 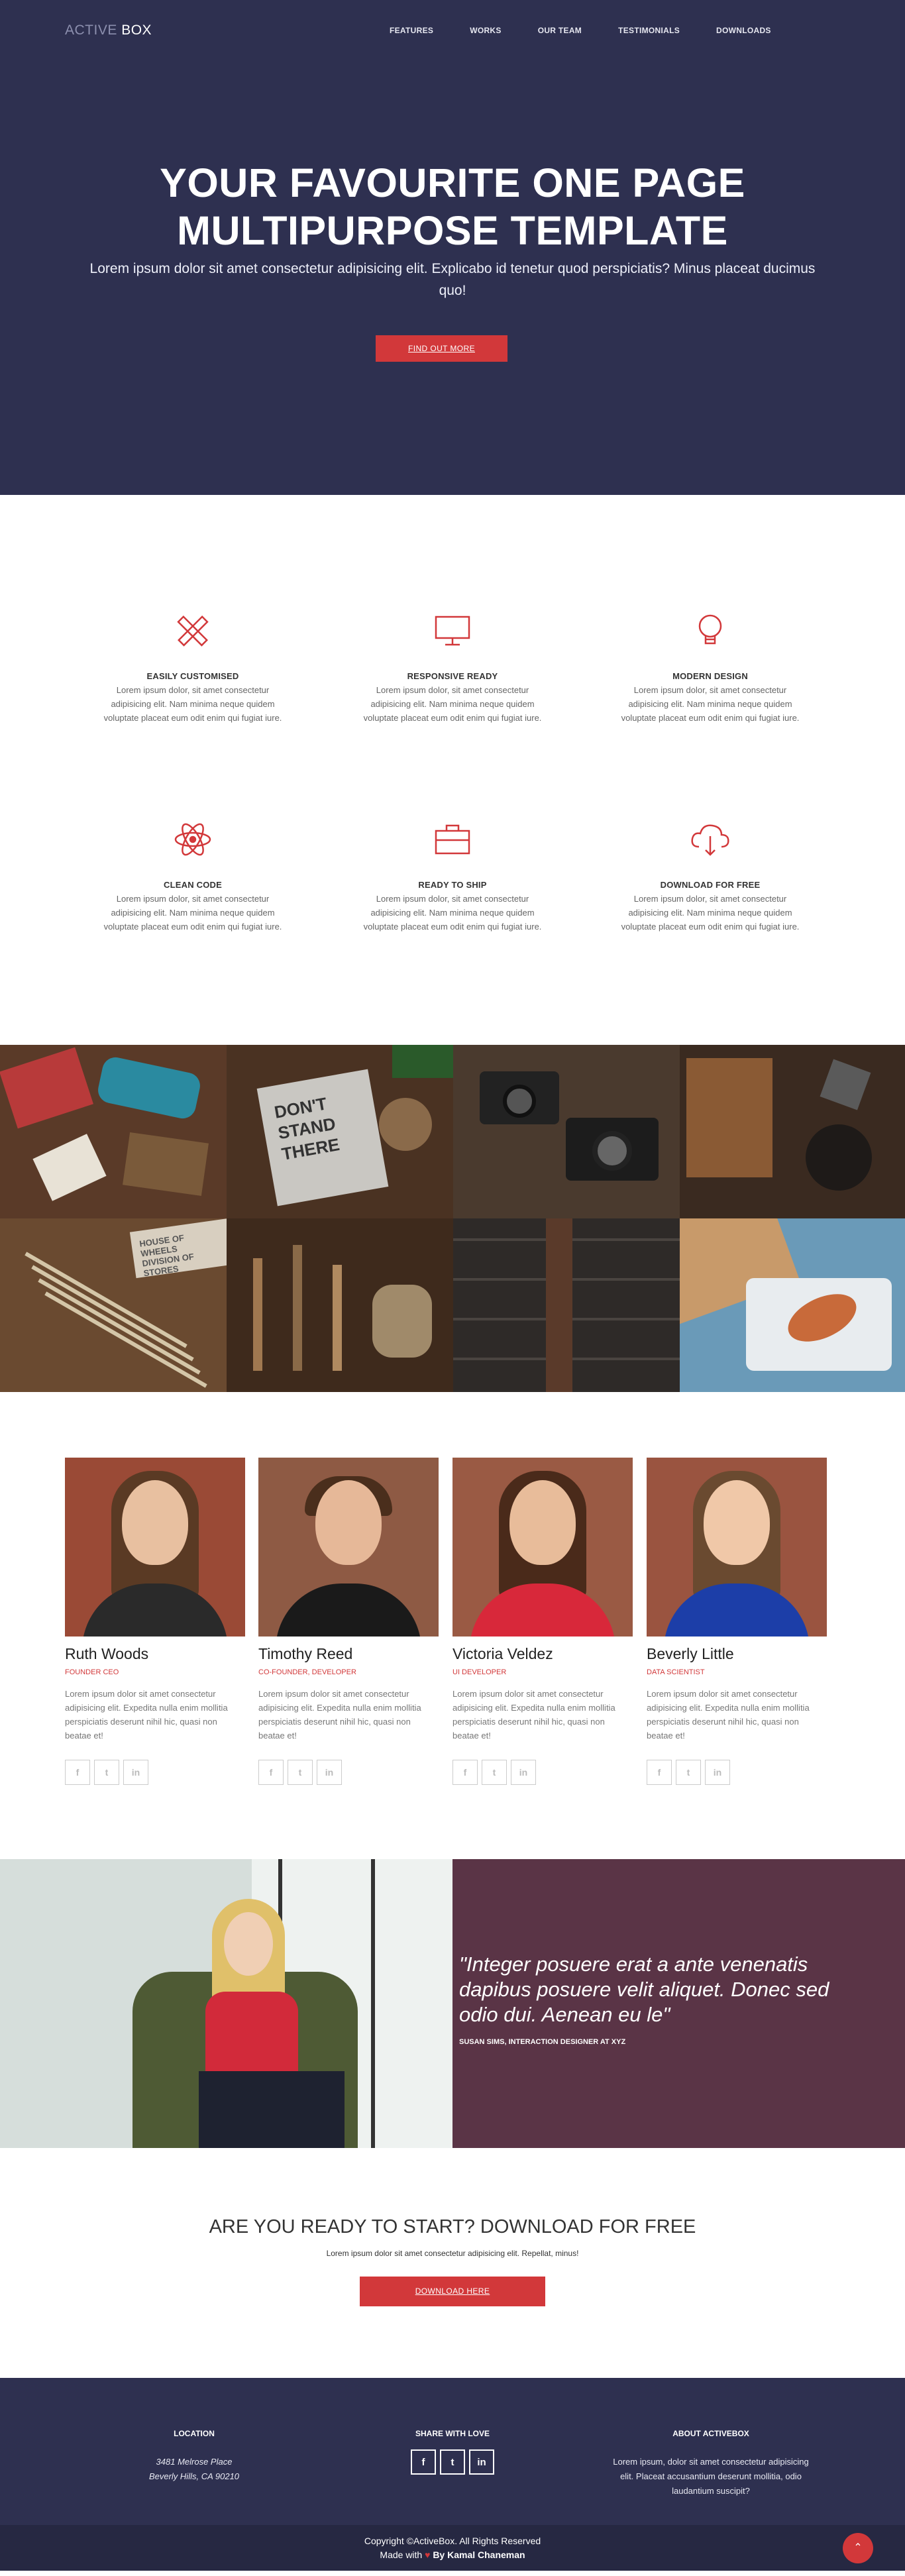 What do you see at coordinates (340, 1131) in the screenshot?
I see `gallery-image-dont-stand-there: DON'T STAND THERE` at bounding box center [340, 1131].